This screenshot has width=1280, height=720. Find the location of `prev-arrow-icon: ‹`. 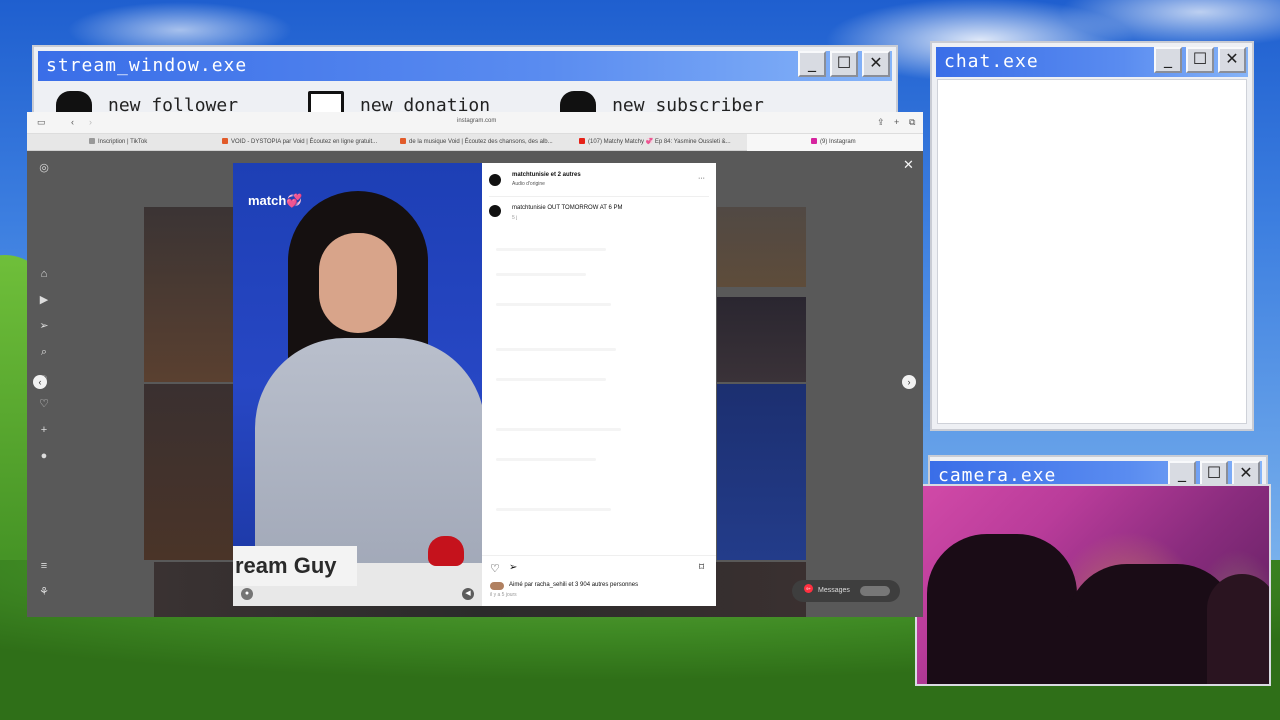

prev-arrow-icon: ‹ is located at coordinates (40, 382).